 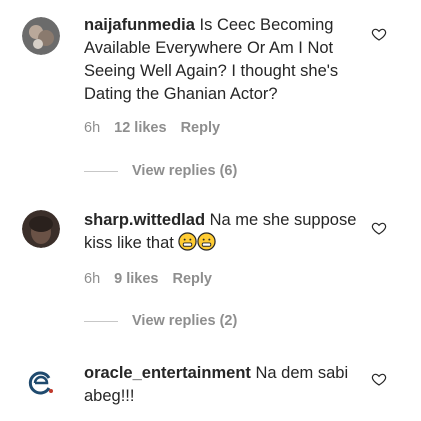 I want to click on username: naijafunmedia, so click(x=139, y=25).